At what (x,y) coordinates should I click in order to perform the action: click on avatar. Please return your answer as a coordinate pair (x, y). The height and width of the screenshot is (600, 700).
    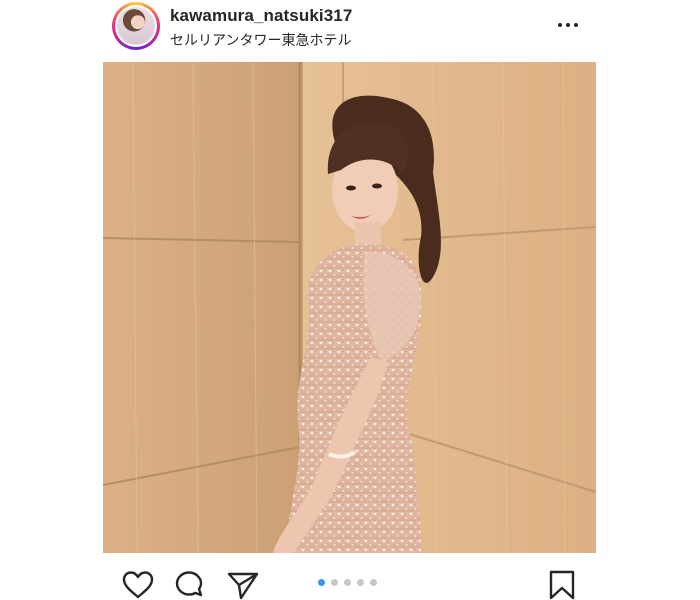
    Looking at the image, I should click on (136, 26).